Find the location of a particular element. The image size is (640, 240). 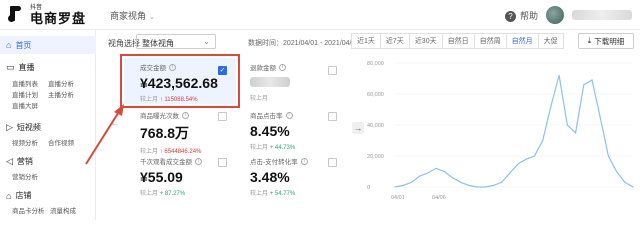

metric-checkbox-exposure is located at coordinates (222, 116).